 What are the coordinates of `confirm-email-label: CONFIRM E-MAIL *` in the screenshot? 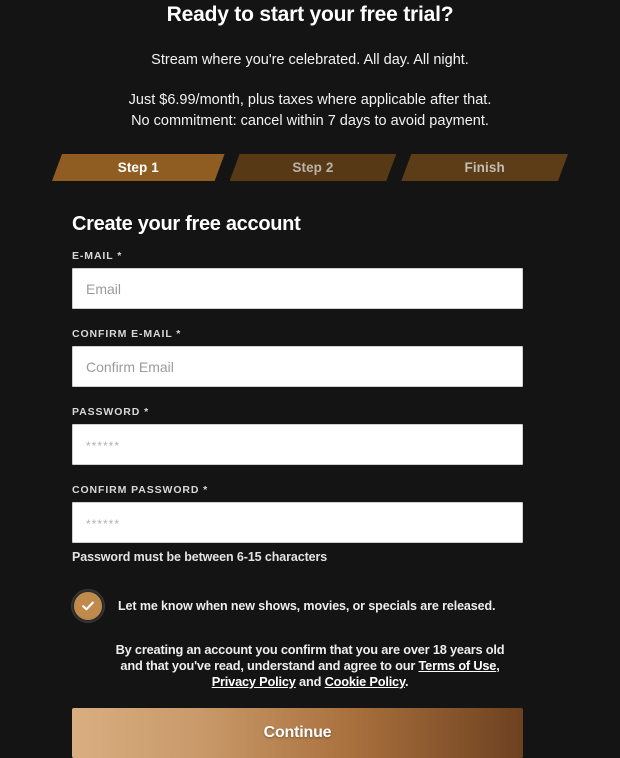 It's located at (127, 334).